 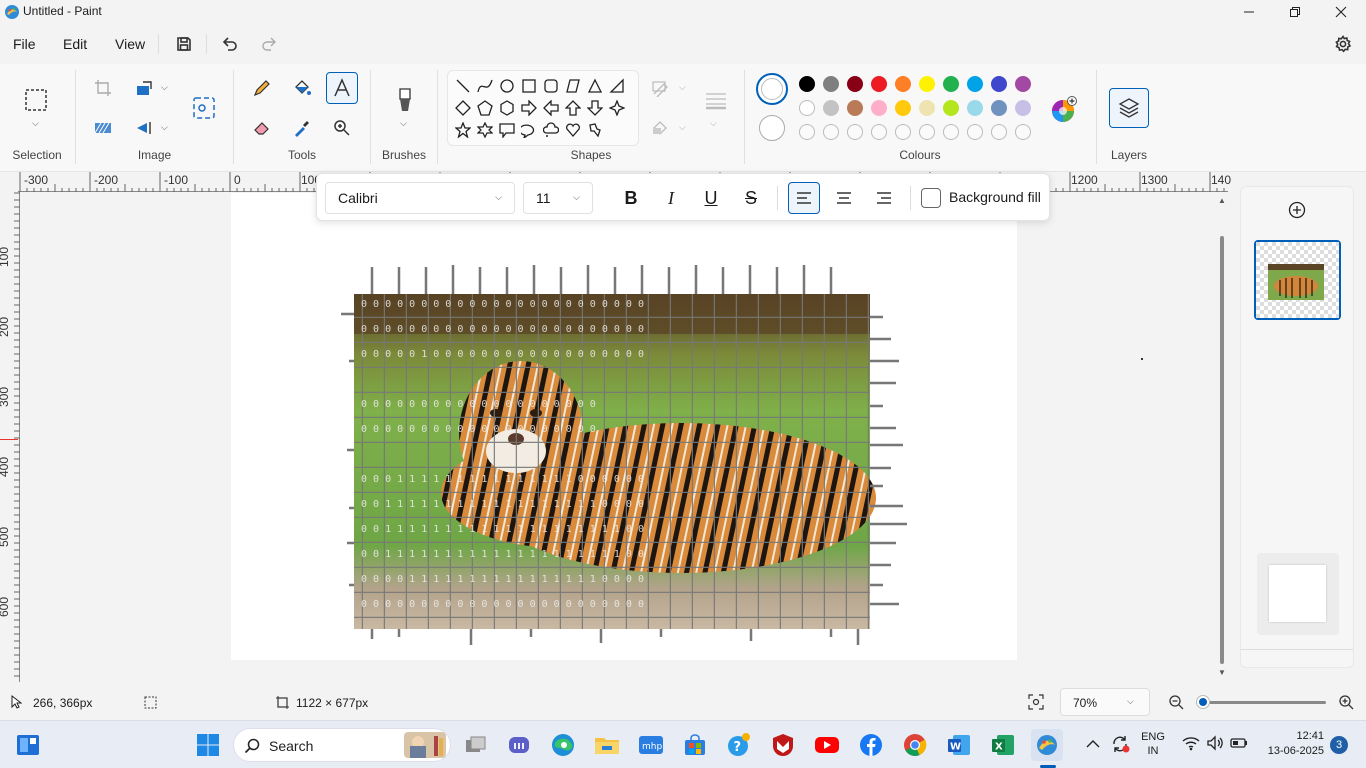 I want to click on shape-down-arrow, so click(x=595, y=108).